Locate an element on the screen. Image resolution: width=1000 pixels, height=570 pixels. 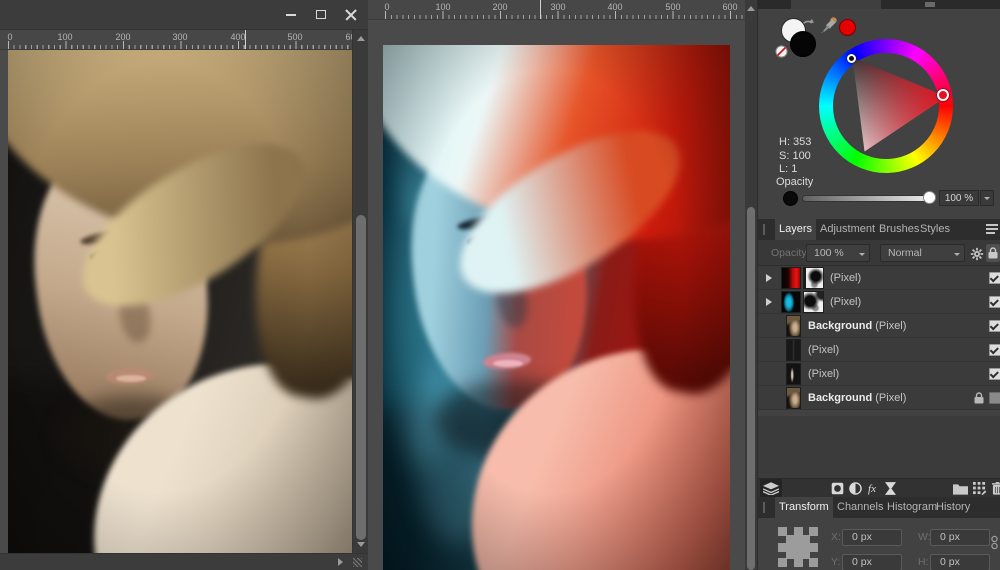
tab-layers: Layers is located at coordinates (796, 229).